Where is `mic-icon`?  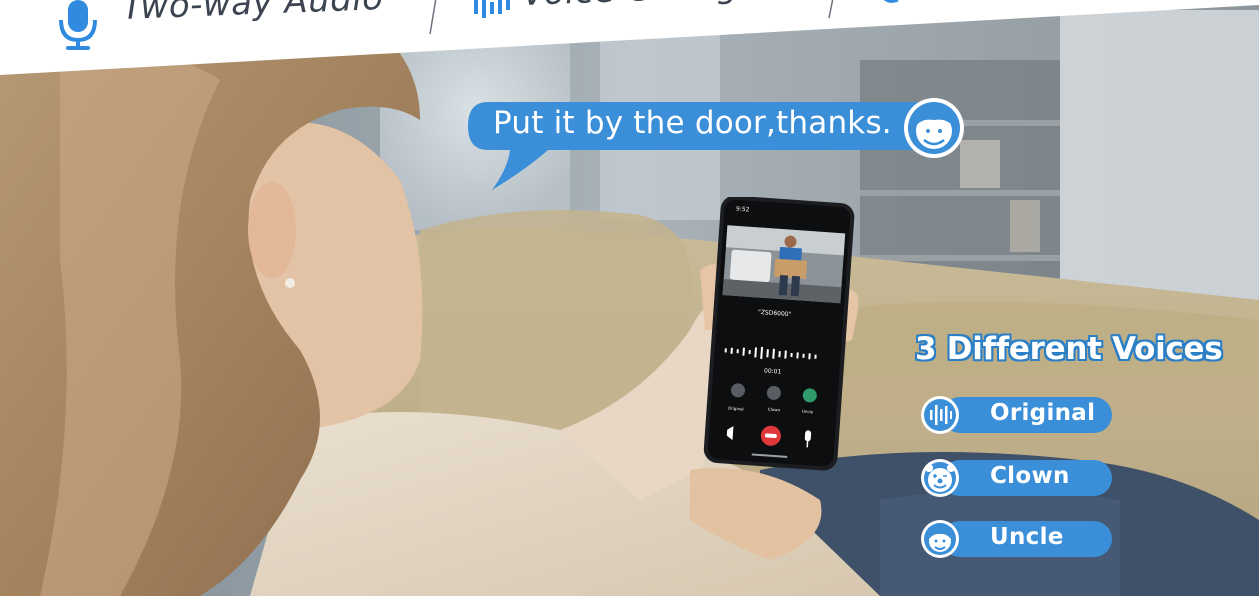 mic-icon is located at coordinates (808, 436).